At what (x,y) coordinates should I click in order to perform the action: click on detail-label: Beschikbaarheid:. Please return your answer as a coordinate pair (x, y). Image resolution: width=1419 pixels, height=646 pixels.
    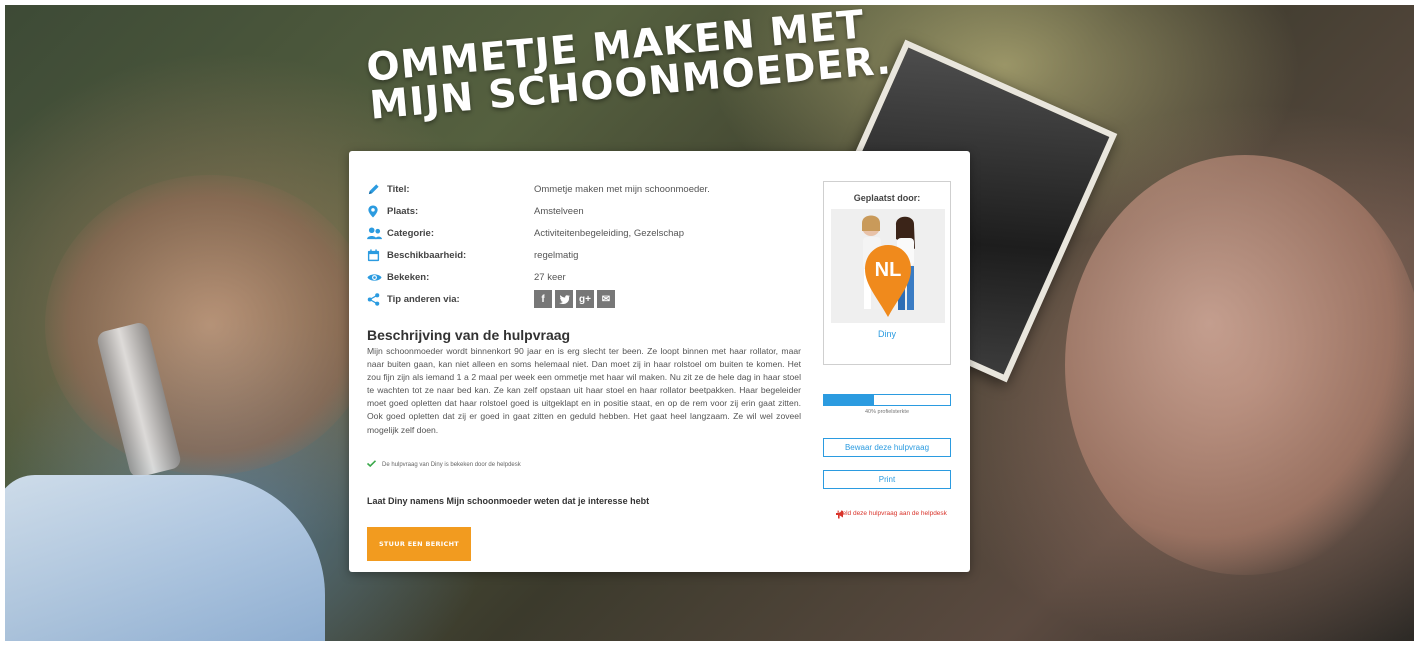
    Looking at the image, I should click on (427, 255).